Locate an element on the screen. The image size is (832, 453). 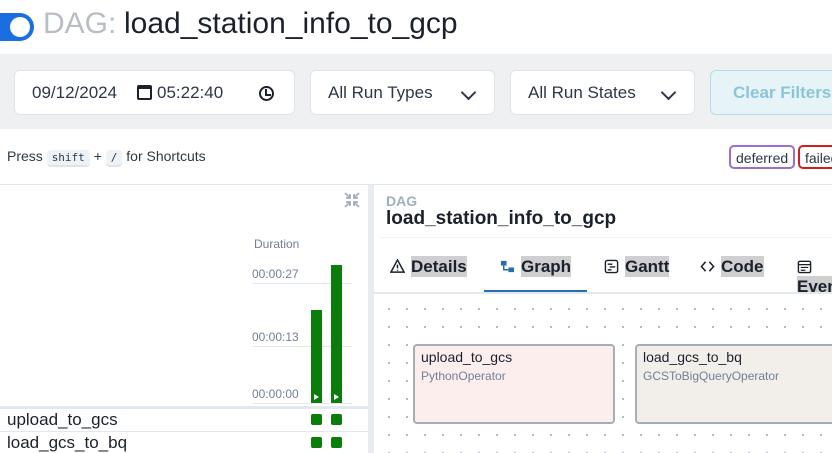
run-types-value: All Run Types is located at coordinates (380, 92).